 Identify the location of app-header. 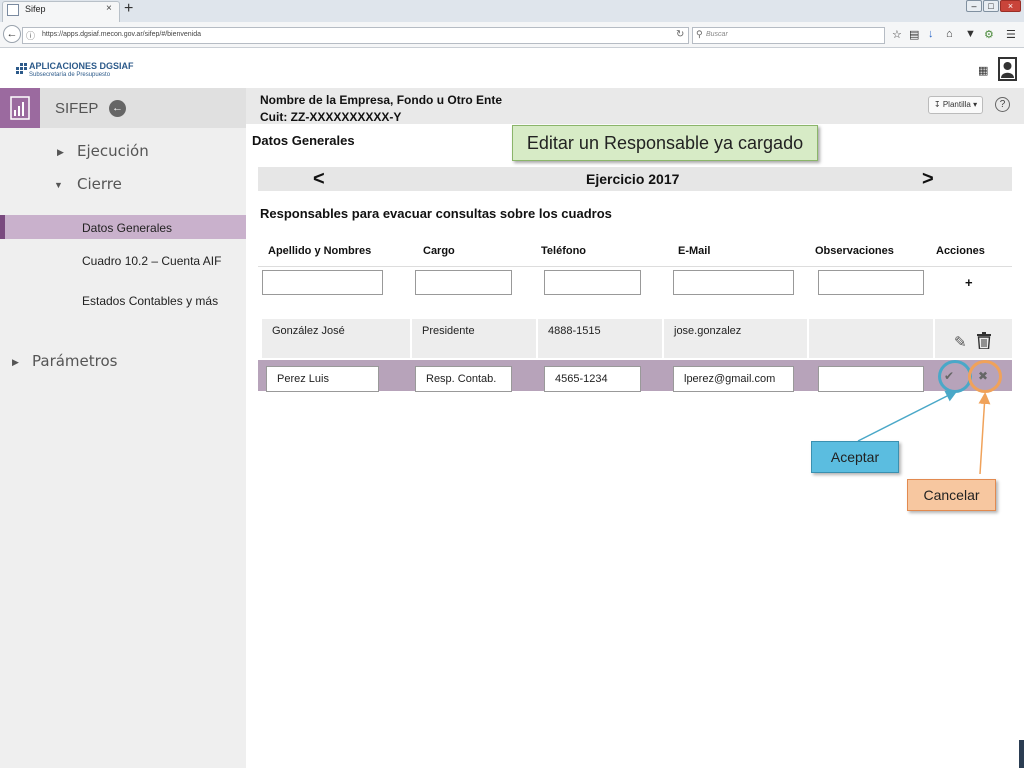
(512, 69).